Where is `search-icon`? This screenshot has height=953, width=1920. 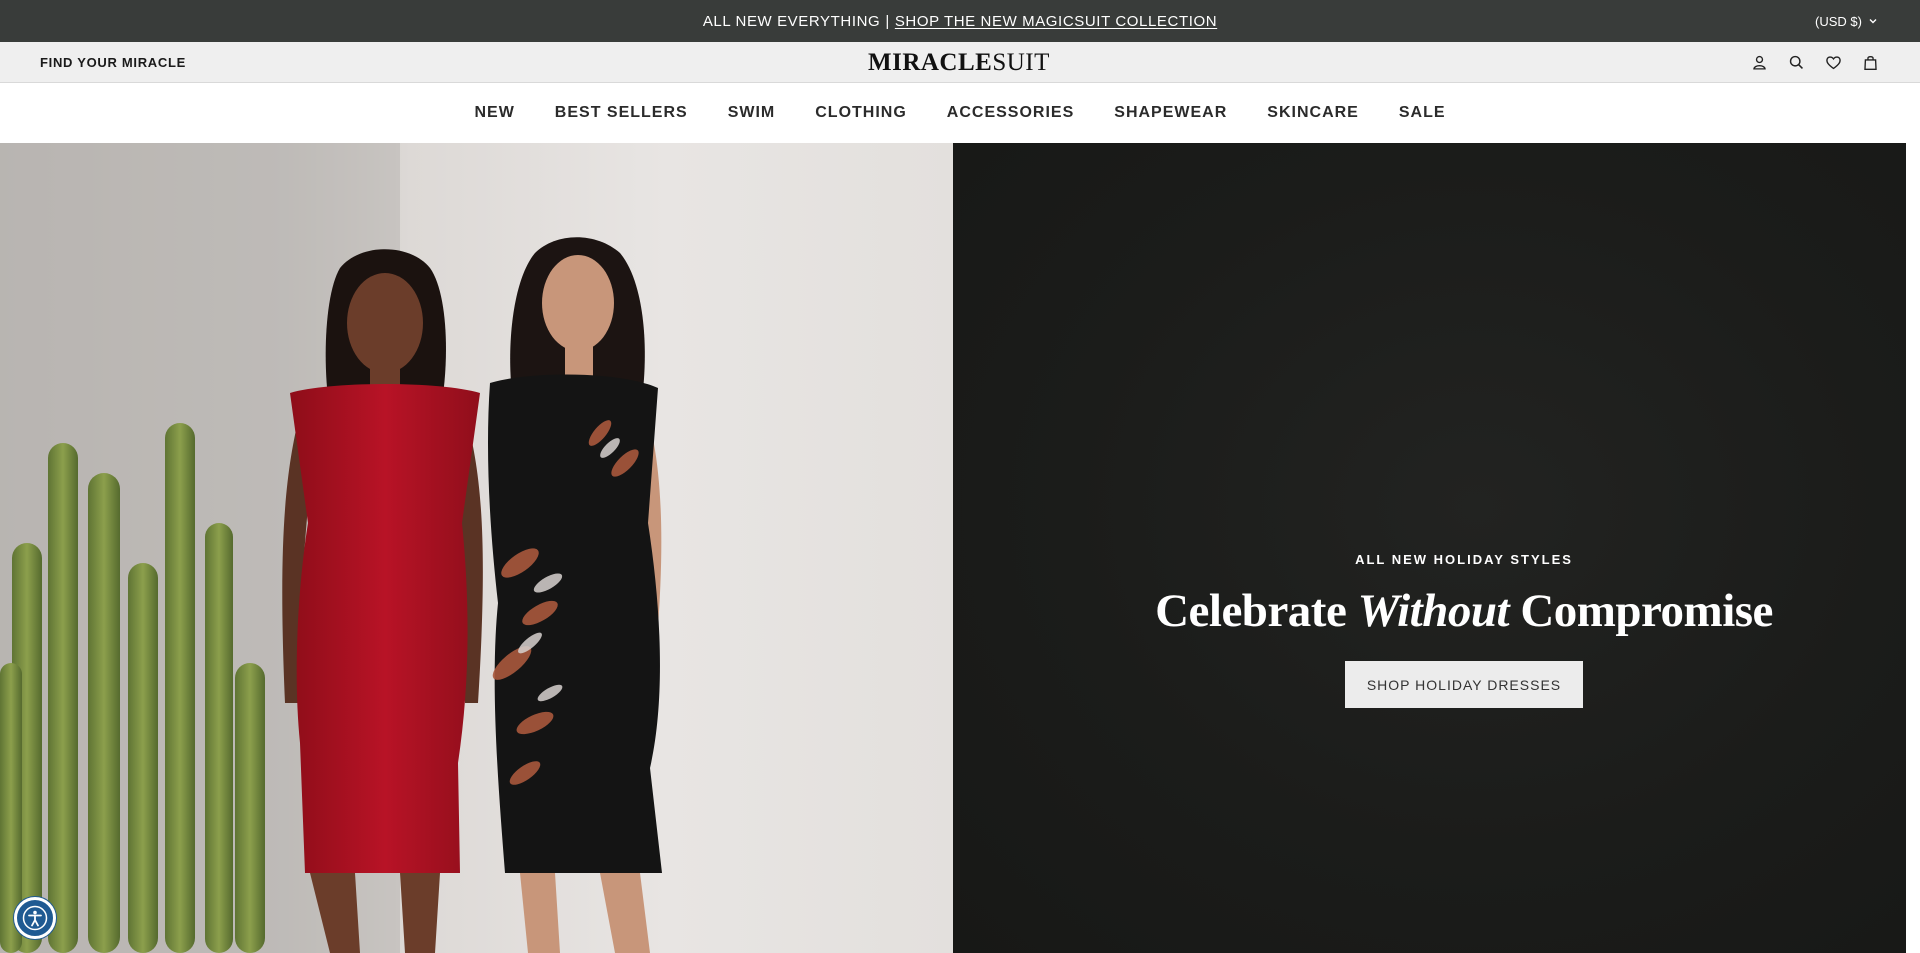
search-icon is located at coordinates (1796, 62).